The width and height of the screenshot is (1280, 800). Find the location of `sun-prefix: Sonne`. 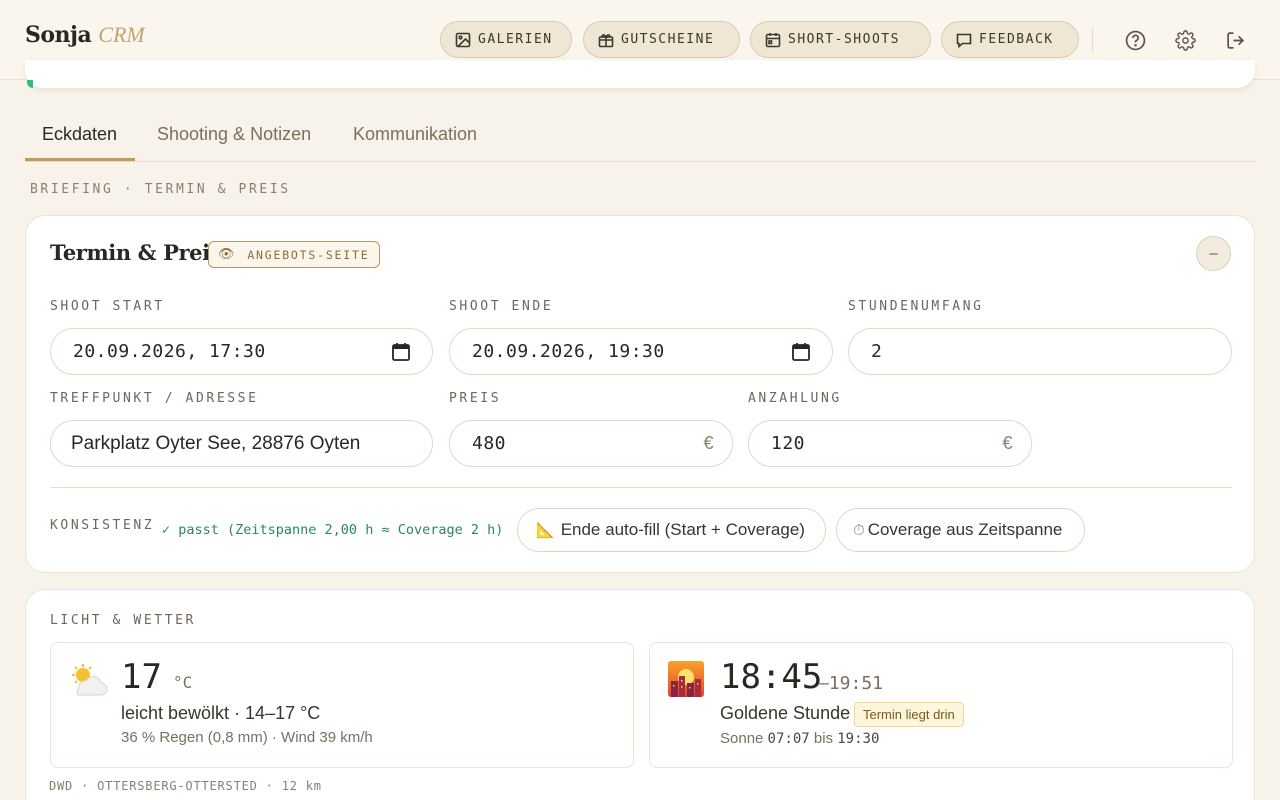

sun-prefix: Sonne is located at coordinates (742, 738).